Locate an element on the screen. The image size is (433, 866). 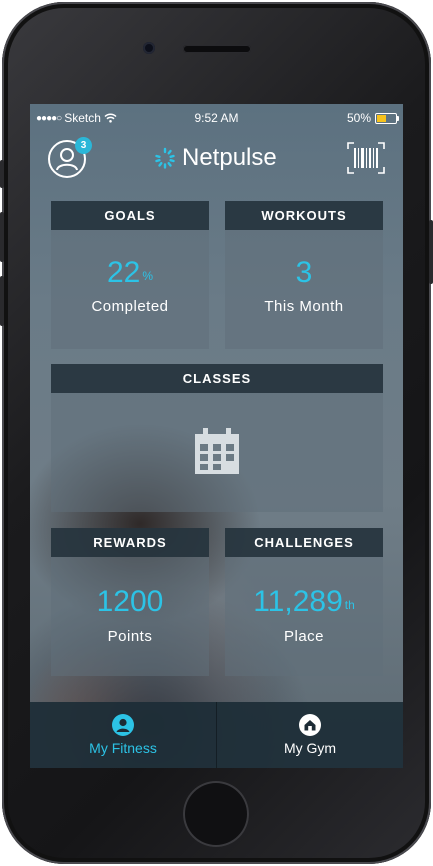
goals-tile: GOALS 22% Completed is located at coordinates (130, 275).